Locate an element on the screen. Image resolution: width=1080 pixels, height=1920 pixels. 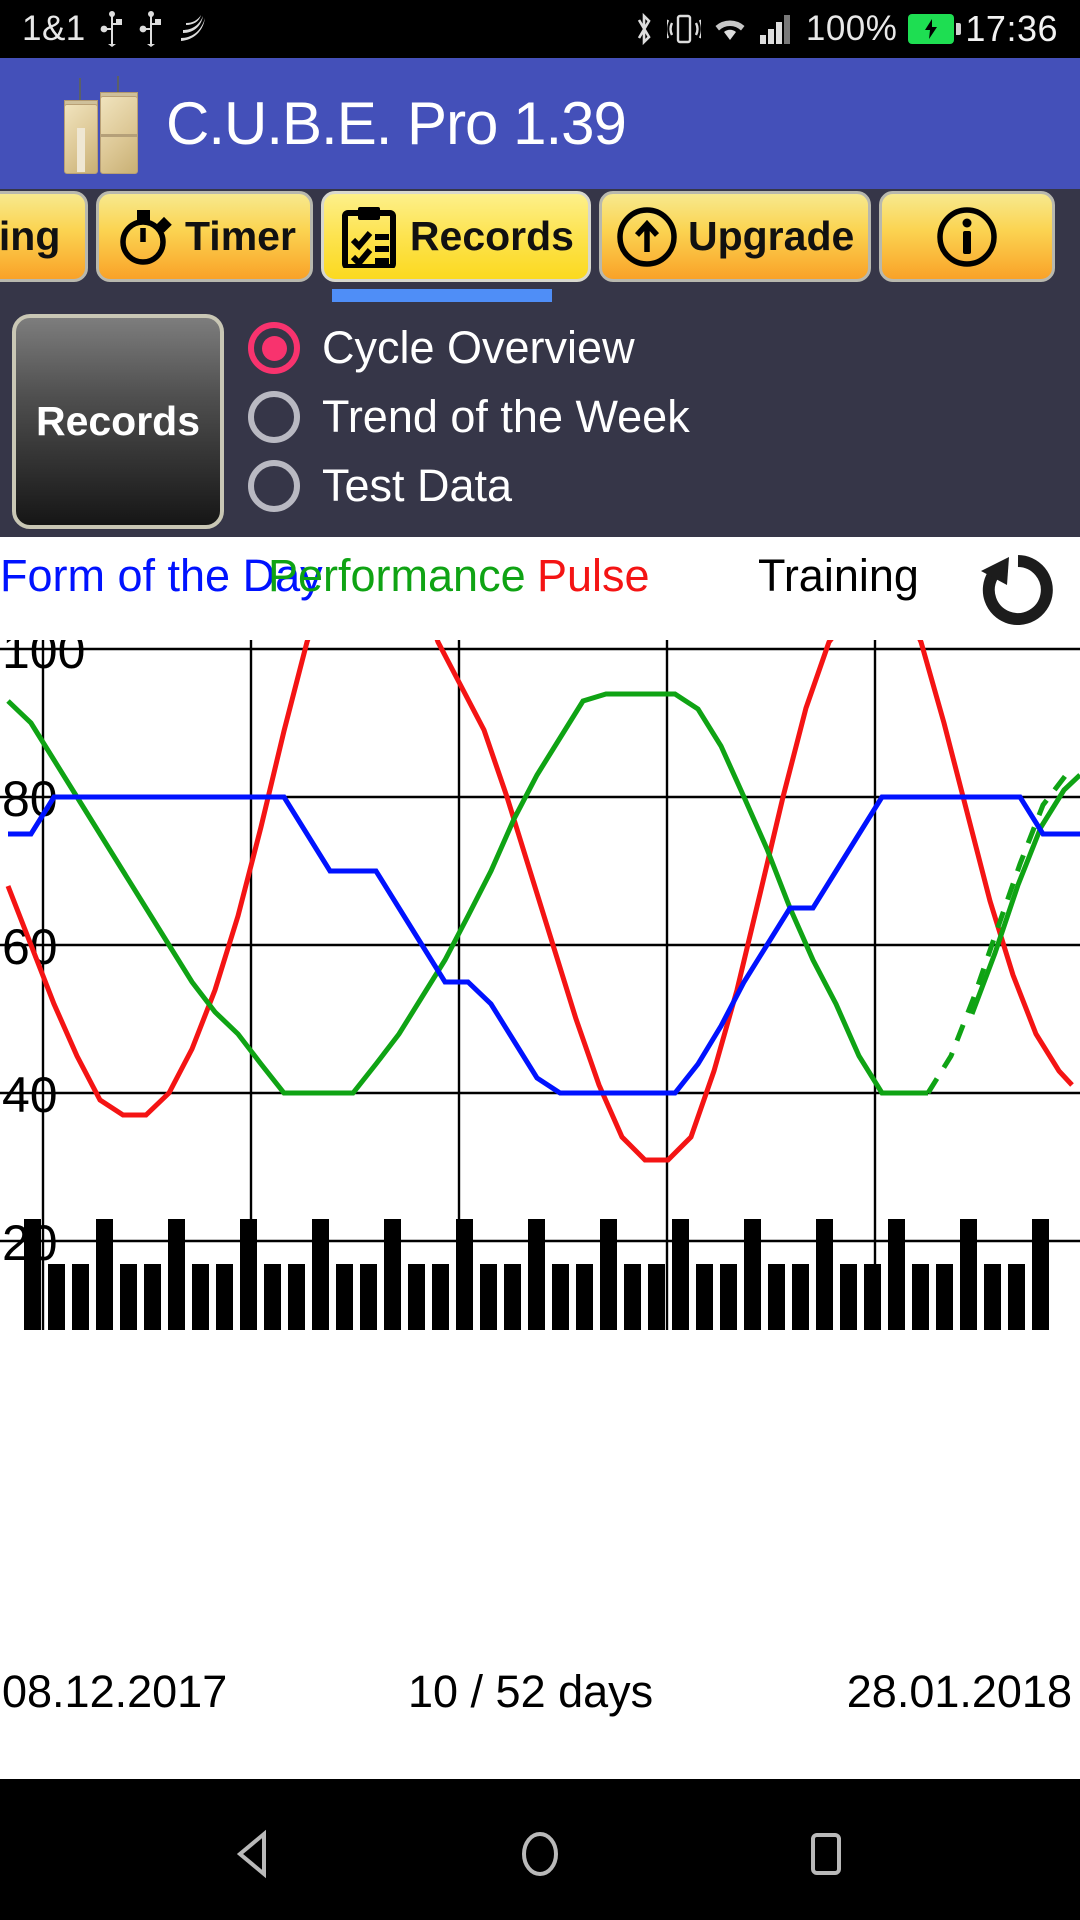
reset-circular-arrow-icon is located at coordinates (1018, 590).